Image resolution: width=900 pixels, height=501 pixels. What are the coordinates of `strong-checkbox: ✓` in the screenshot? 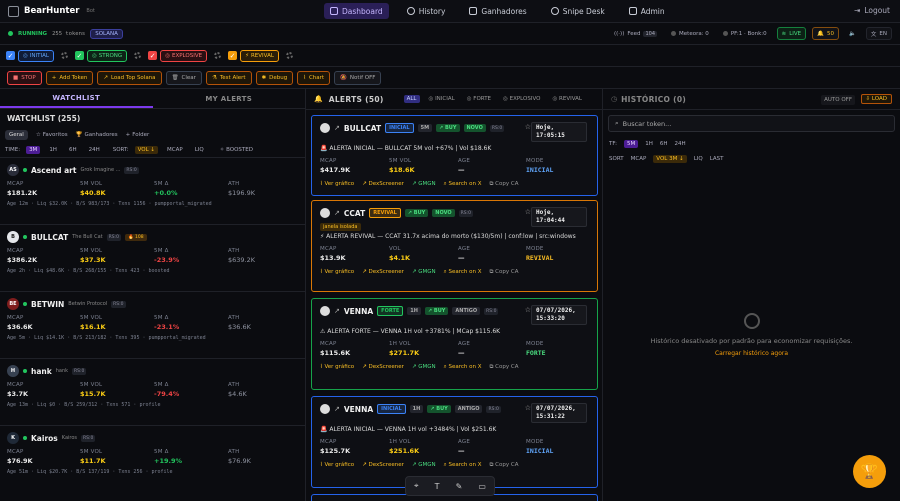 It's located at (79, 55).